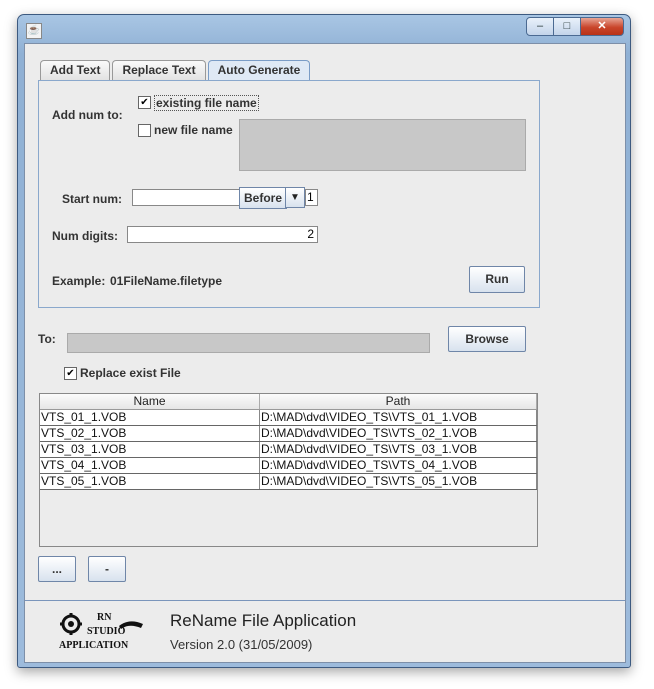 The image size is (654, 689). I want to click on logo-text-rn: RN, so click(104, 617).